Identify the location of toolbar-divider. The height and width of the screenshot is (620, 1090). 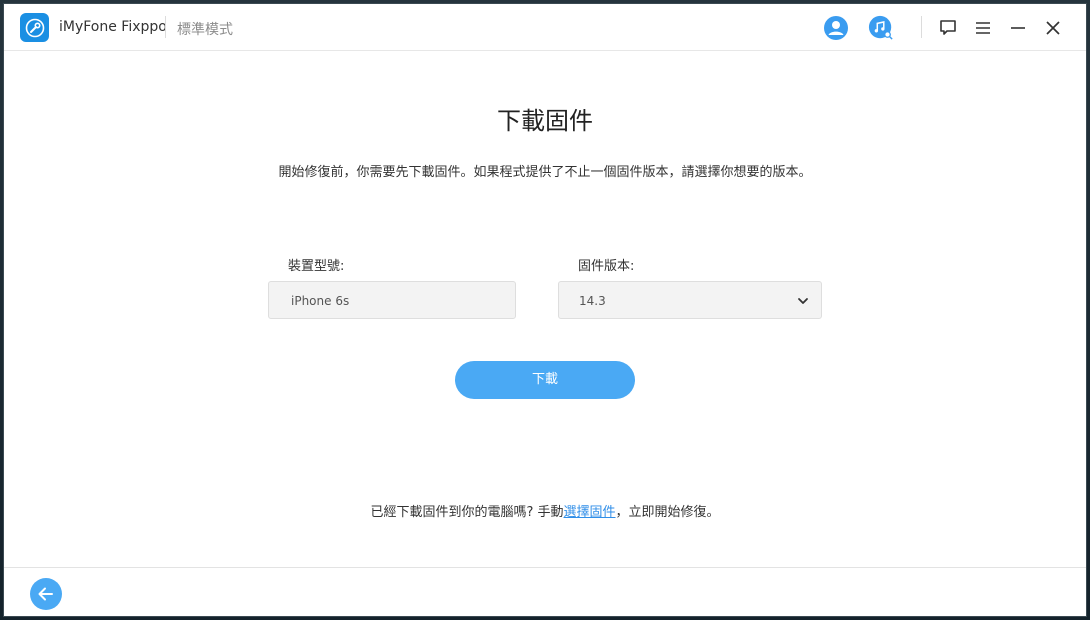
(921, 27).